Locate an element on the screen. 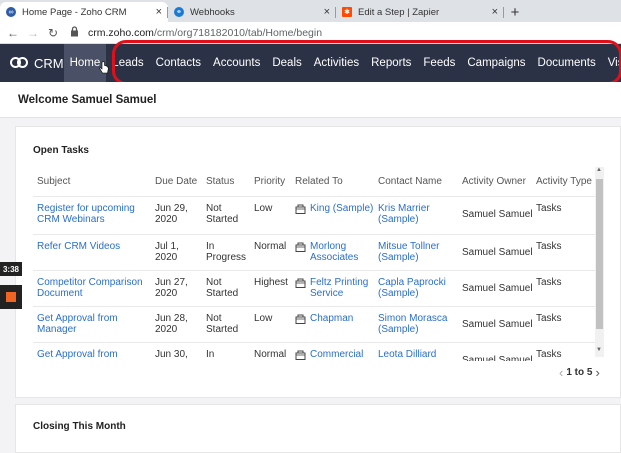  crm-logo: CRM is located at coordinates (32, 63).